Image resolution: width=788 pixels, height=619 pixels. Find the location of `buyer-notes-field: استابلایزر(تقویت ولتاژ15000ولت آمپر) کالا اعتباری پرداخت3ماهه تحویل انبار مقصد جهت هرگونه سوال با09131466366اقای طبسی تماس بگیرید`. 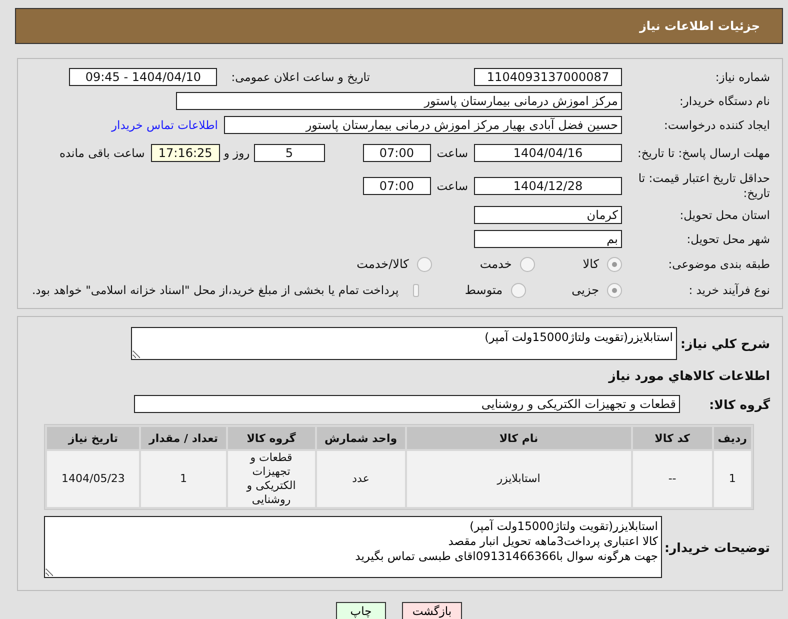

buyer-notes-field: استابلایزر(تقویت ولتاژ15000ولت آمپر) کالا اعتباری پرداخت3ماهه تحویل انبار مقصد جهت هرگونه سوال با09131466366اقای طبسی تماس بگیرید is located at coordinates (353, 547).